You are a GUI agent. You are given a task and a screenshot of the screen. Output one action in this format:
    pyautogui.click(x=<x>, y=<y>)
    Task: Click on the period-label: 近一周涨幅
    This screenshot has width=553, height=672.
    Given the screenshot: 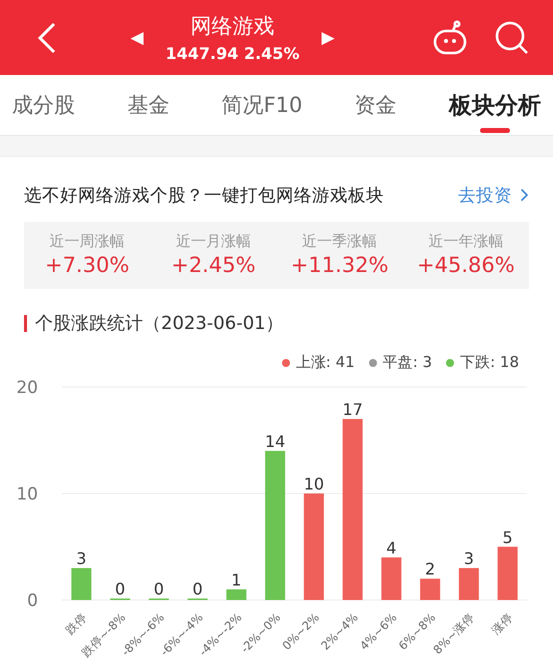 What is the action you would take?
    pyautogui.click(x=87, y=241)
    